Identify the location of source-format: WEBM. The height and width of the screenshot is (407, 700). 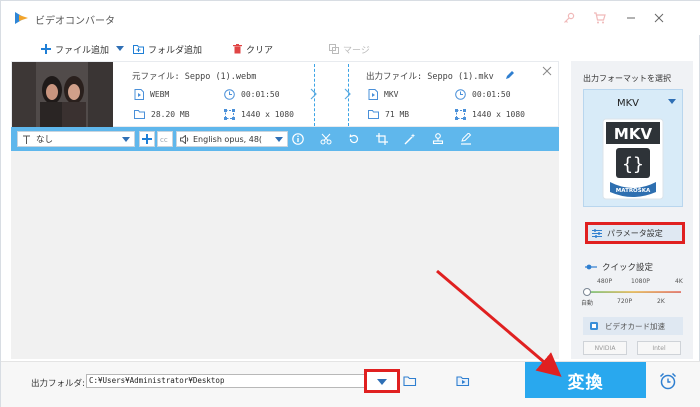
(151, 94).